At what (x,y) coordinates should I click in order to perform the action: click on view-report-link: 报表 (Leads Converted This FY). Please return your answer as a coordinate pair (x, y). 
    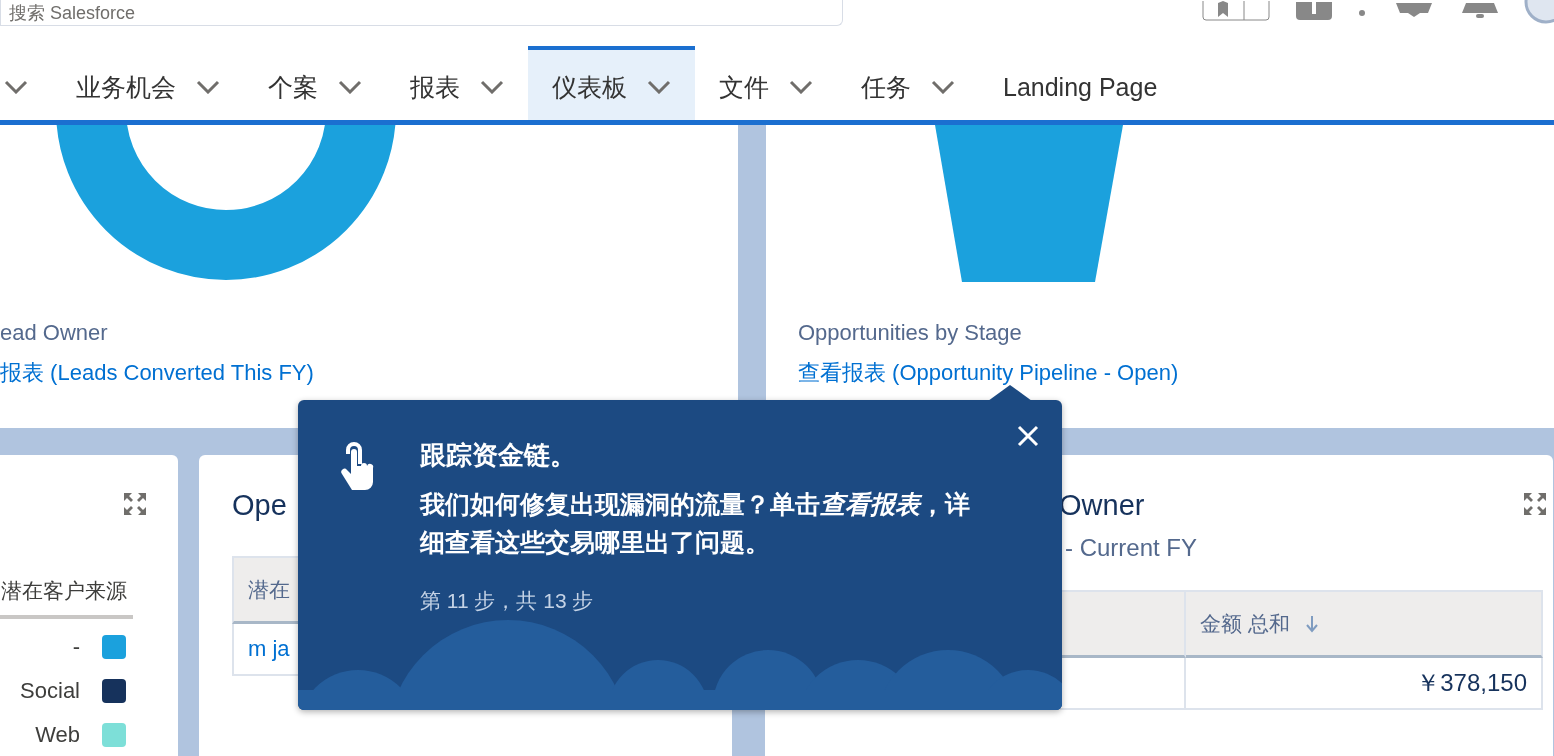
    Looking at the image, I should click on (157, 373).